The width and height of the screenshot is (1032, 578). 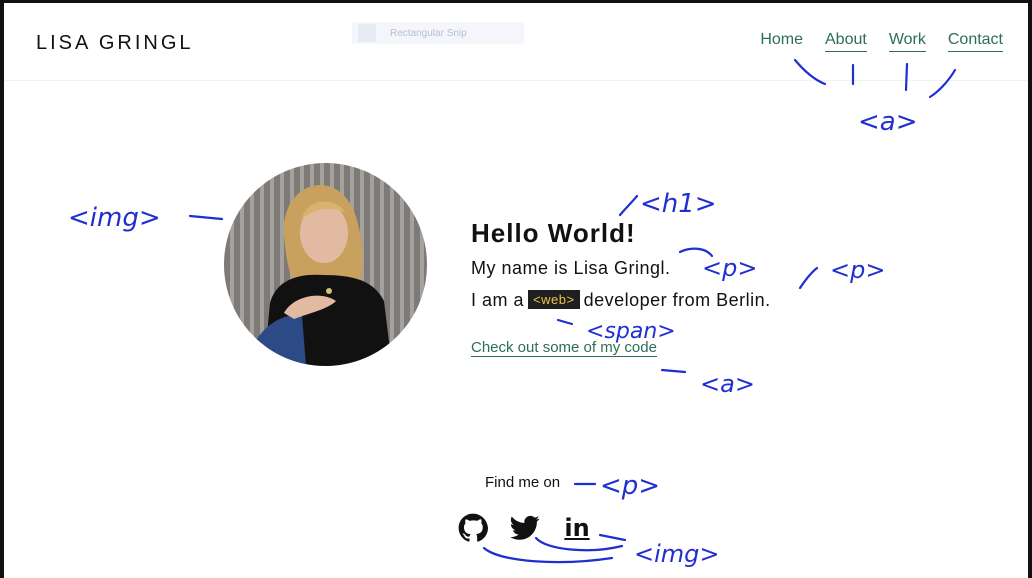 What do you see at coordinates (975, 41) in the screenshot?
I see `nav-contact: Contact` at bounding box center [975, 41].